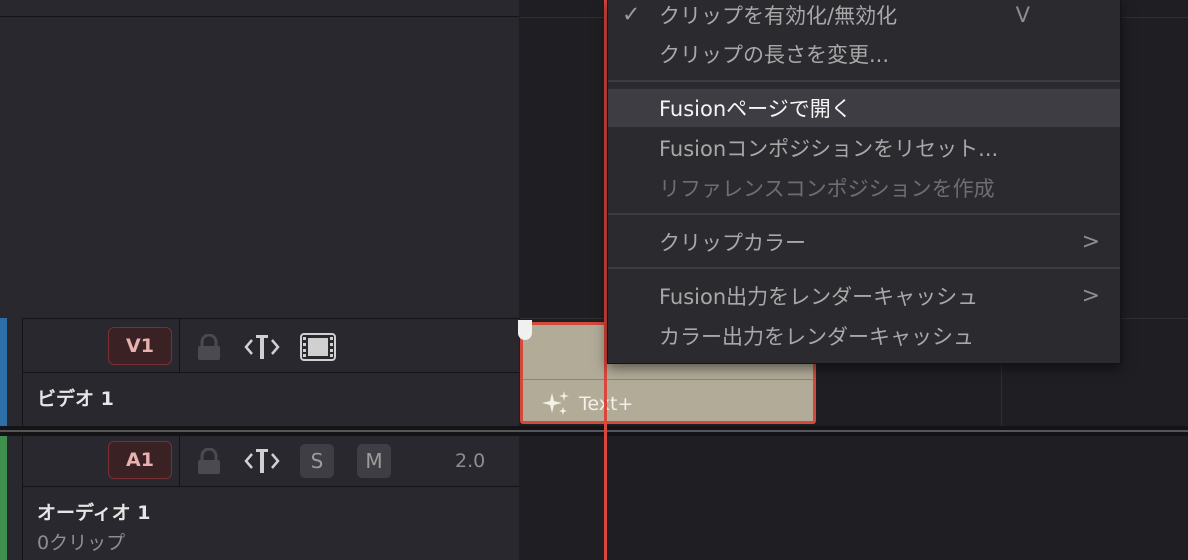 The height and width of the screenshot is (560, 1188). What do you see at coordinates (317, 461) in the screenshot?
I see `solo-button: S` at bounding box center [317, 461].